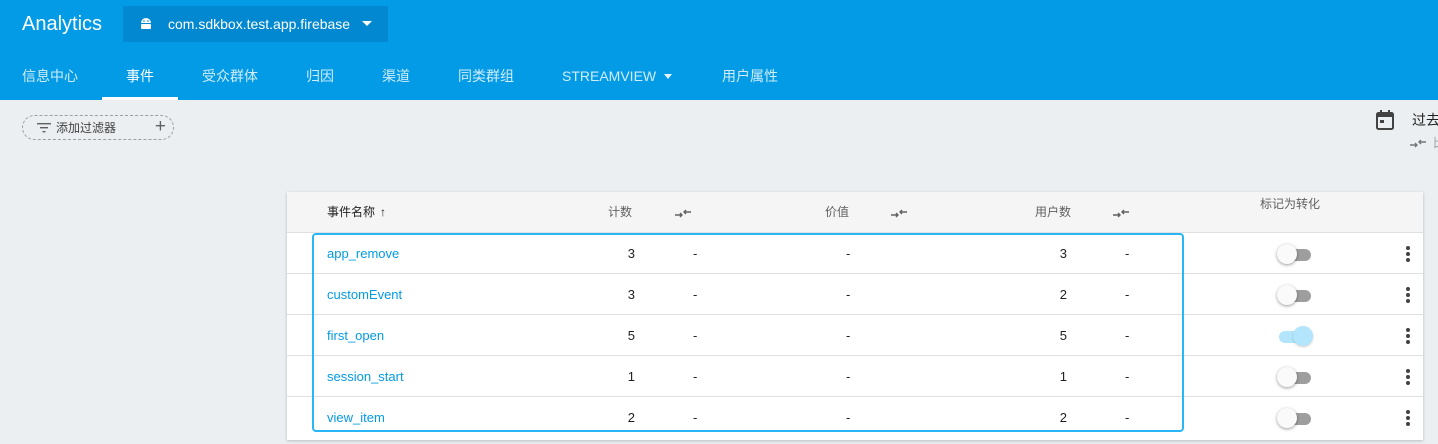  I want to click on column-header-value: 价值, so click(837, 212).